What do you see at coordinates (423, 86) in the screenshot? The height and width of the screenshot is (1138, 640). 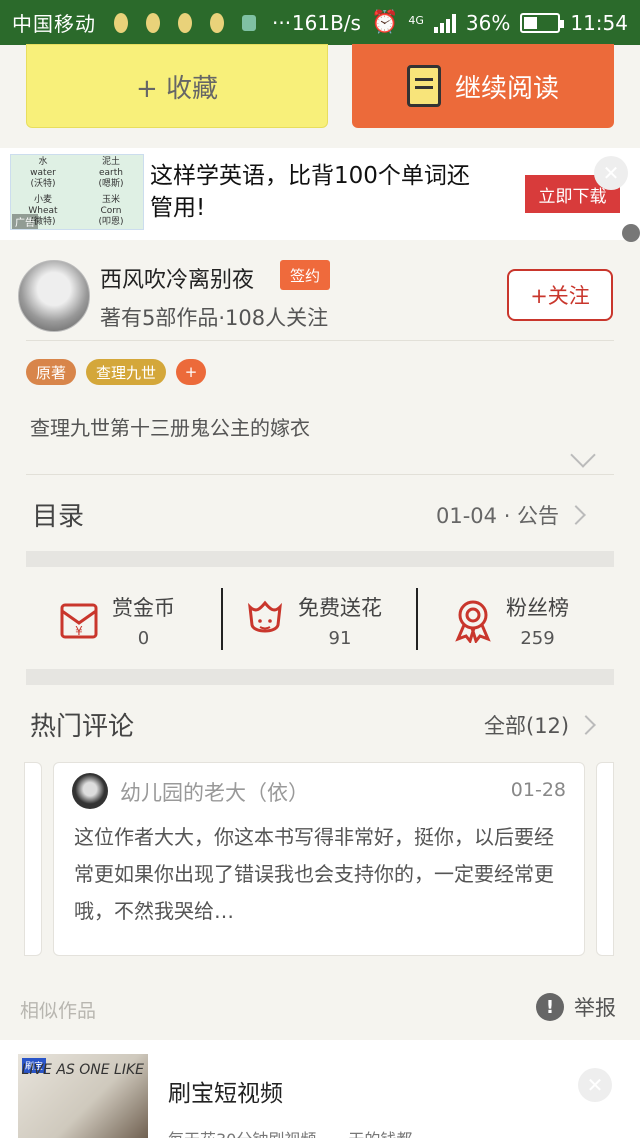 I see `book-icon` at bounding box center [423, 86].